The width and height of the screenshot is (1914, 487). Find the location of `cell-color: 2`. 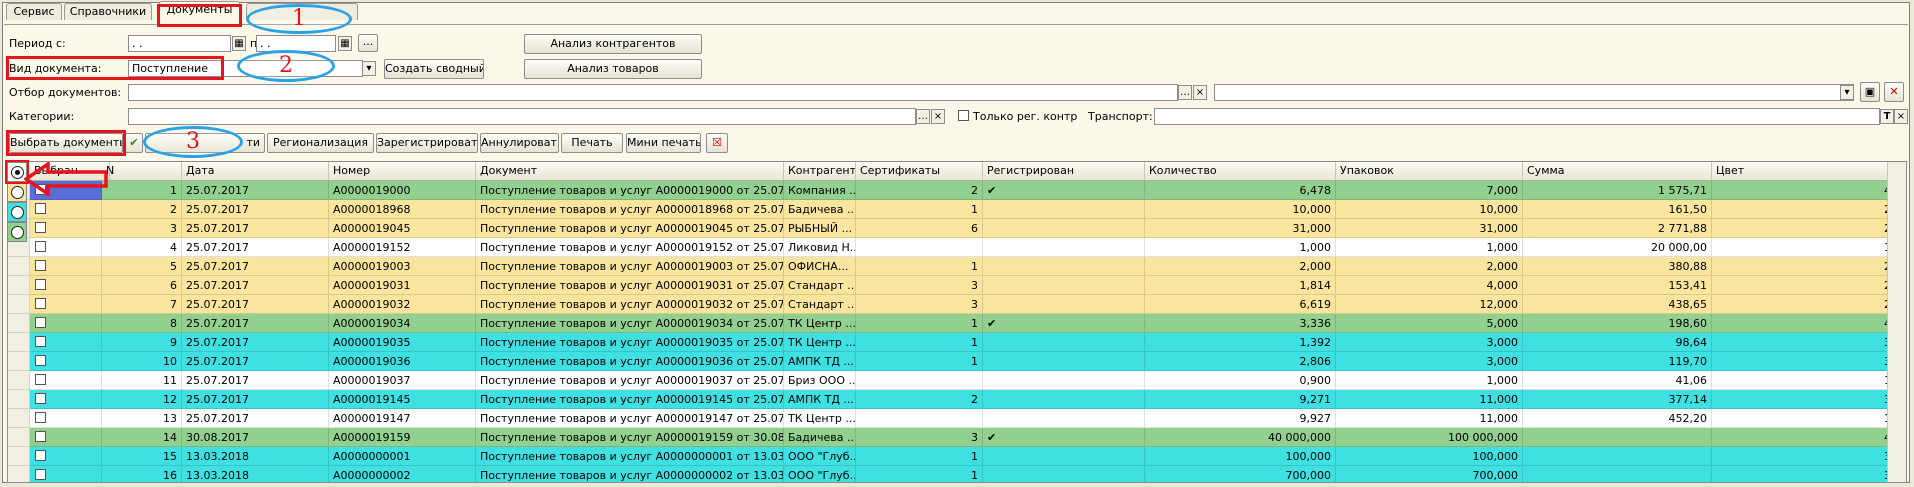

cell-color: 2 is located at coordinates (1804, 228).